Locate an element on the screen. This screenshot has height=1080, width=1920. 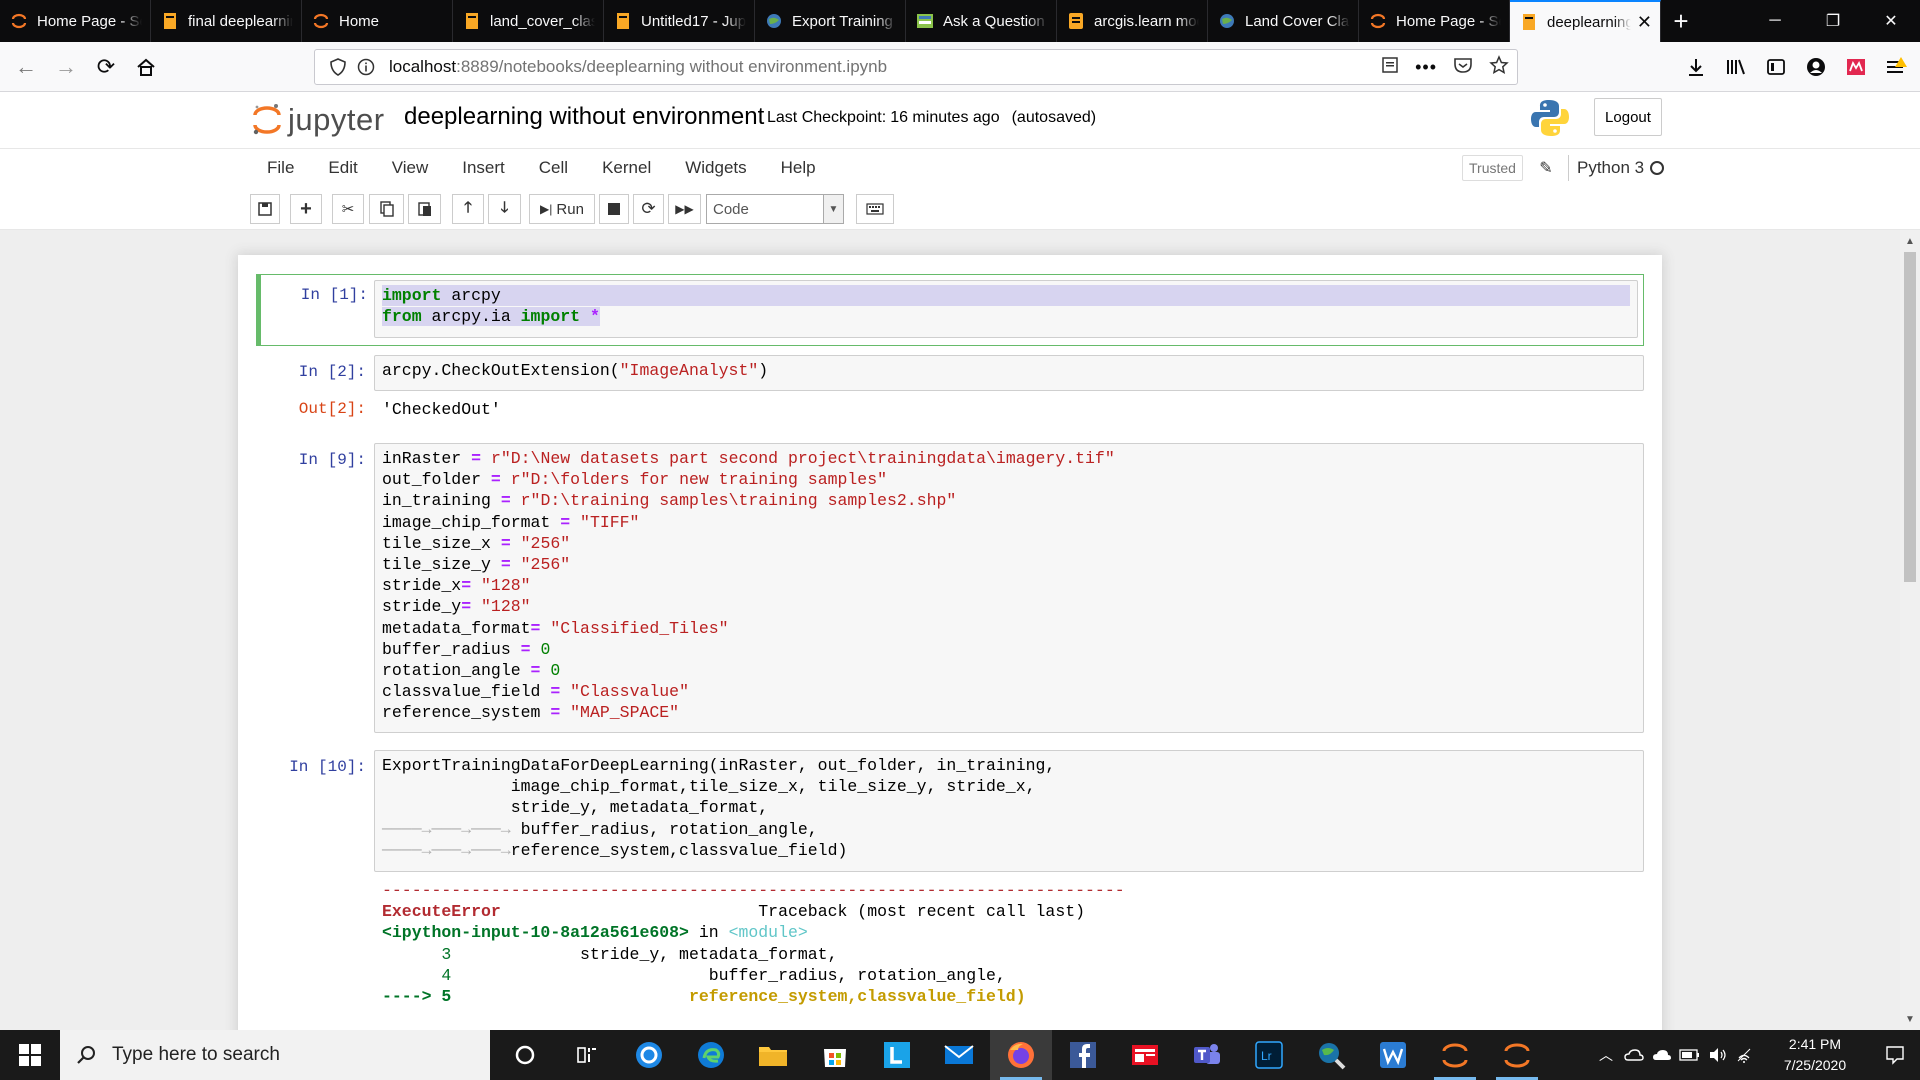
insert-cell-button: + is located at coordinates (306, 209).